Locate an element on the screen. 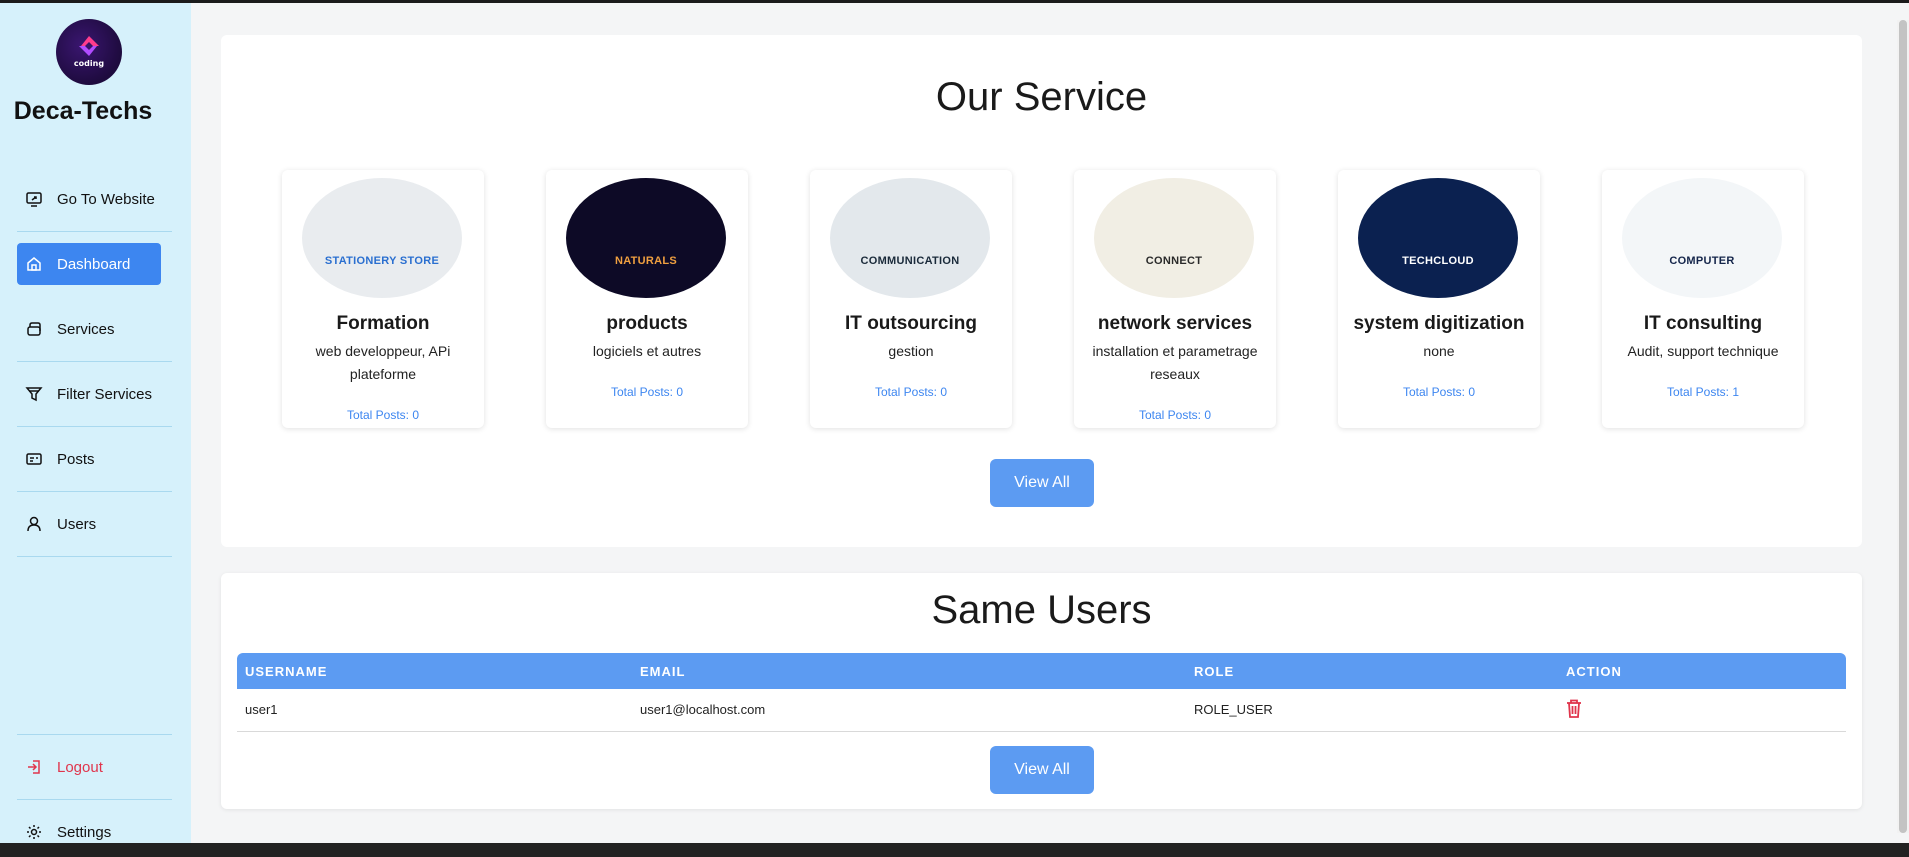 The height and width of the screenshot is (857, 1909). service-name: Formation is located at coordinates (383, 323).